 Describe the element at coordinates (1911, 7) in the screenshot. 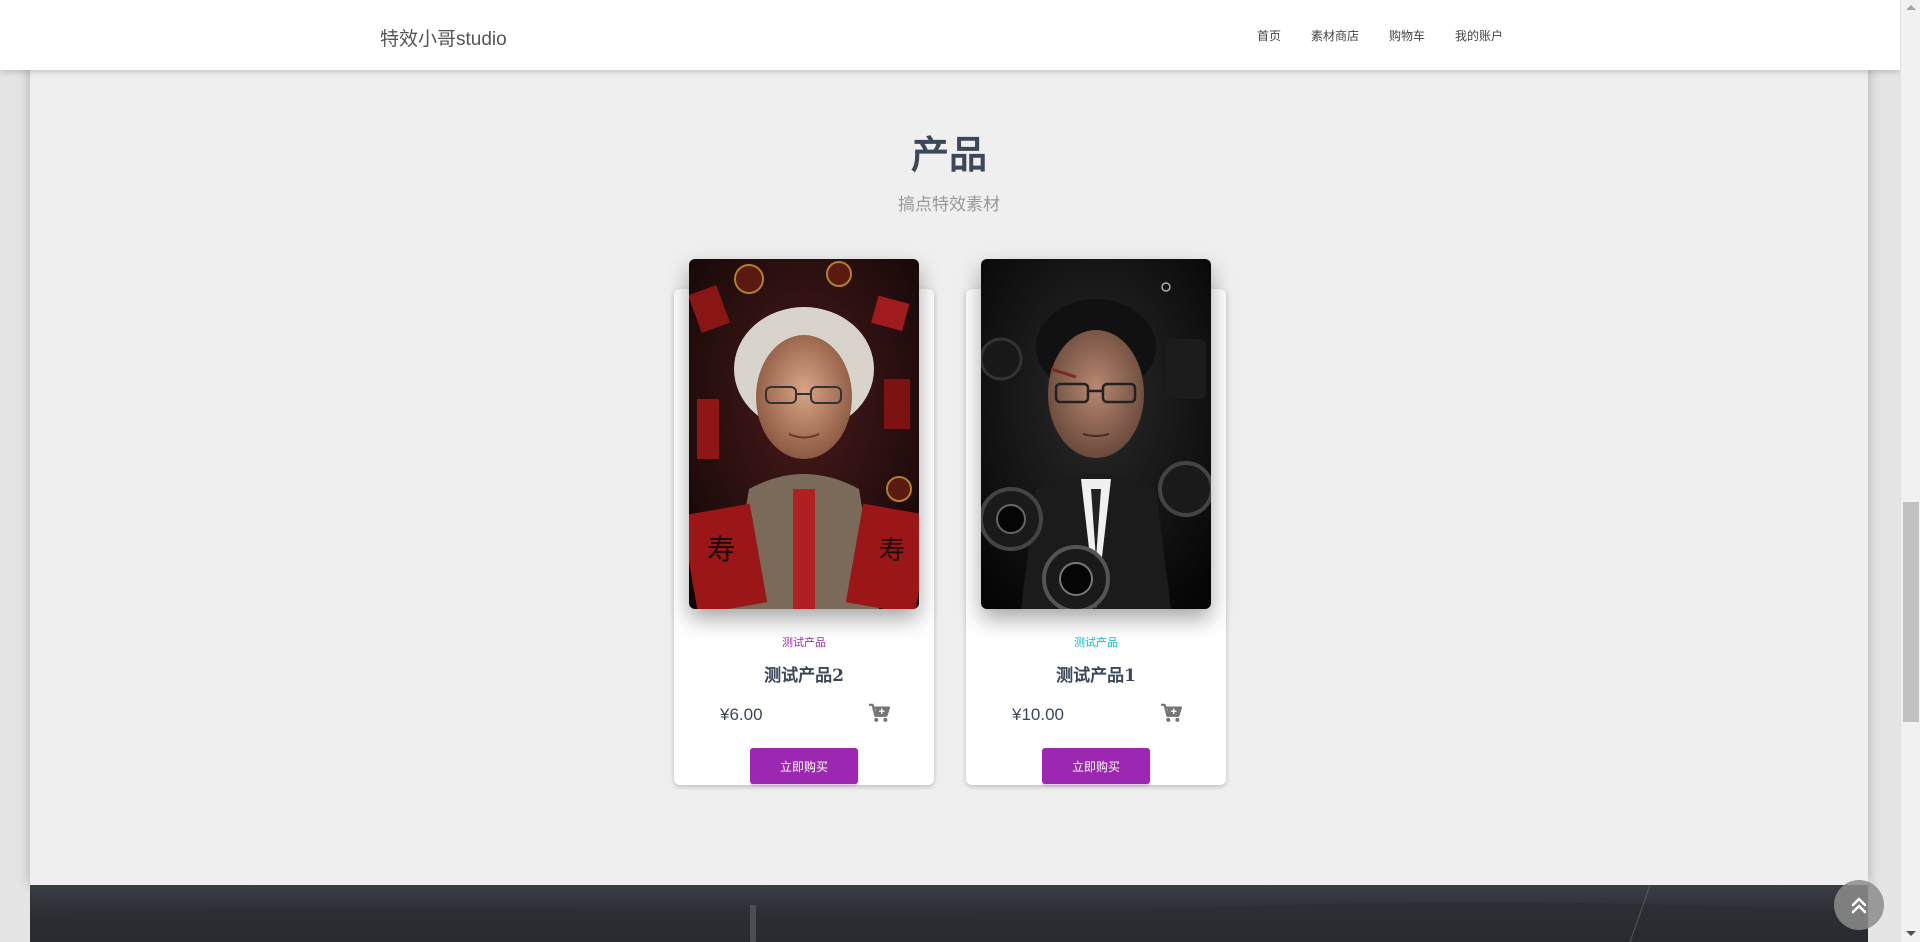

I see `scroll-up-arrow-icon` at that location.